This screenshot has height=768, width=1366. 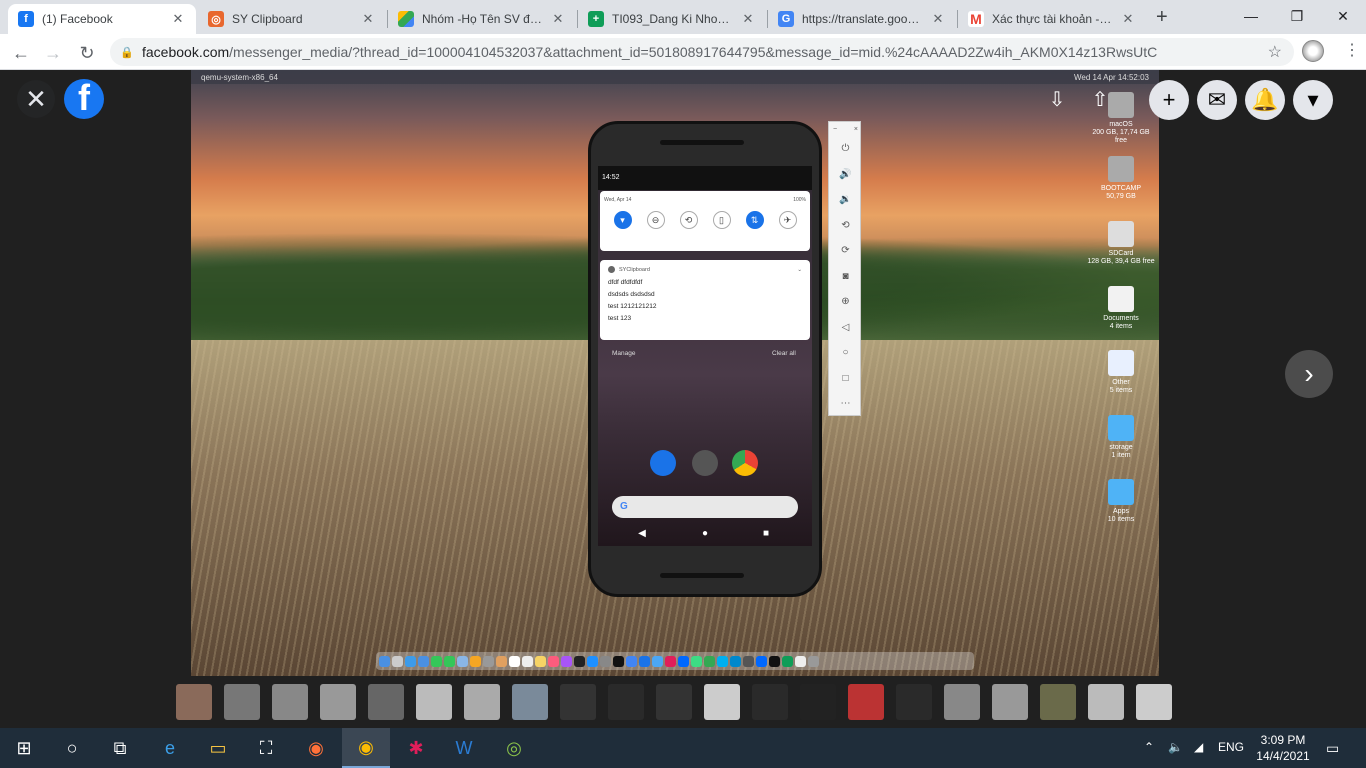 What do you see at coordinates (1313, 100) in the screenshot?
I see `account-dropdown-icon: ▾` at bounding box center [1313, 100].